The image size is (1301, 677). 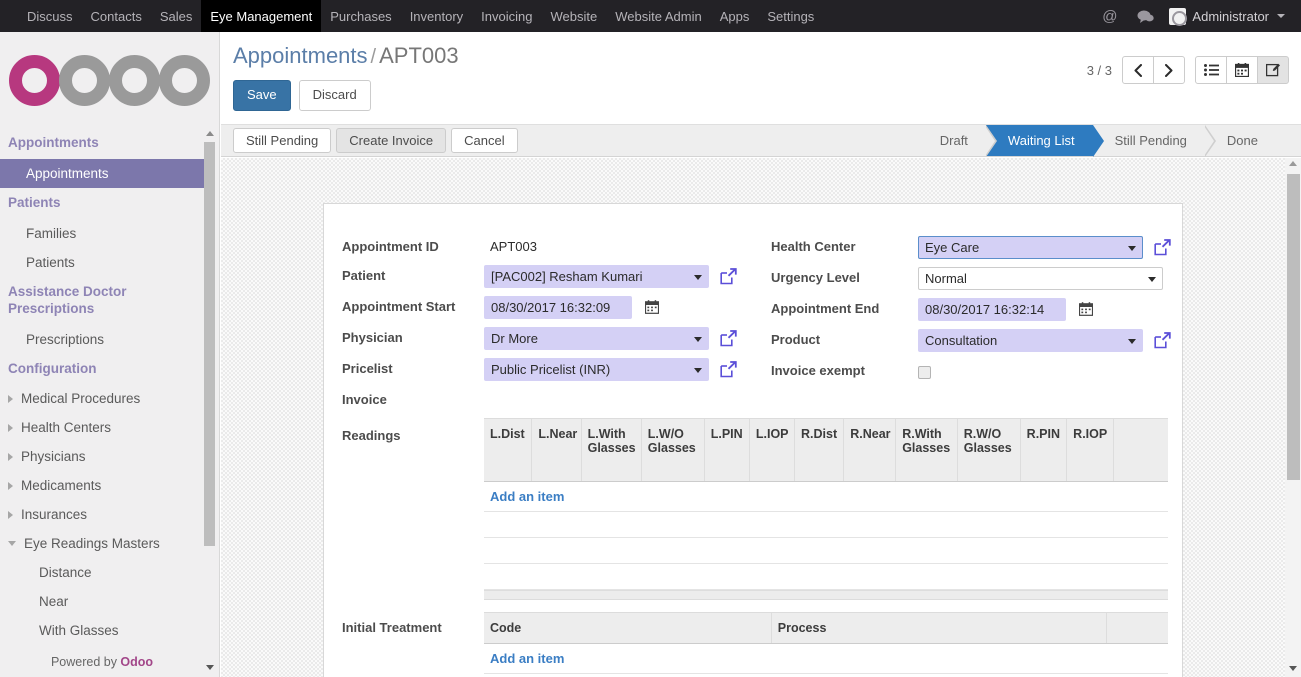 What do you see at coordinates (1228, 16) in the screenshot?
I see `user-menu: Administrator` at bounding box center [1228, 16].